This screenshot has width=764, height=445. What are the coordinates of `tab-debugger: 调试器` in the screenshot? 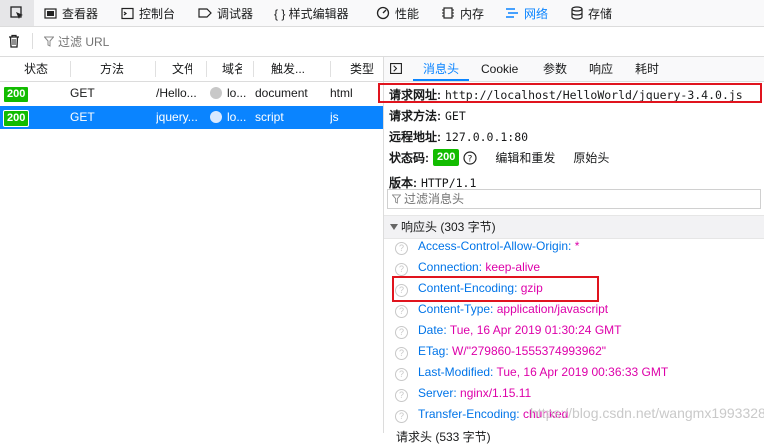 It's located at (225, 13).